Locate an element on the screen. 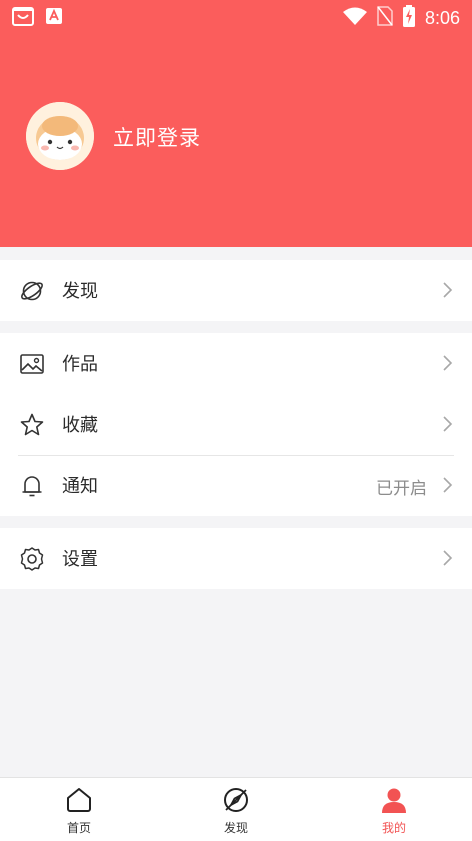 This screenshot has width=472, height=841. avatar-image is located at coordinates (60, 136).